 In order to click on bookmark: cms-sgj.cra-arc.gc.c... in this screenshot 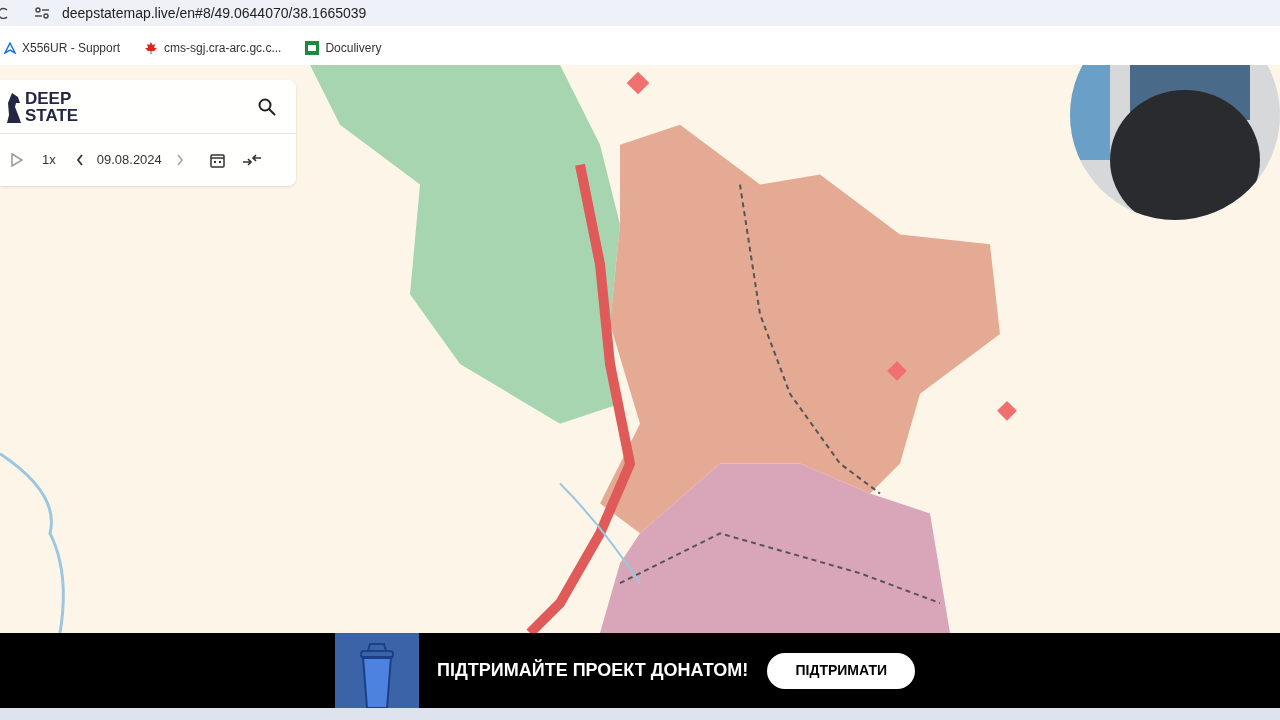, I will do `click(213, 47)`.